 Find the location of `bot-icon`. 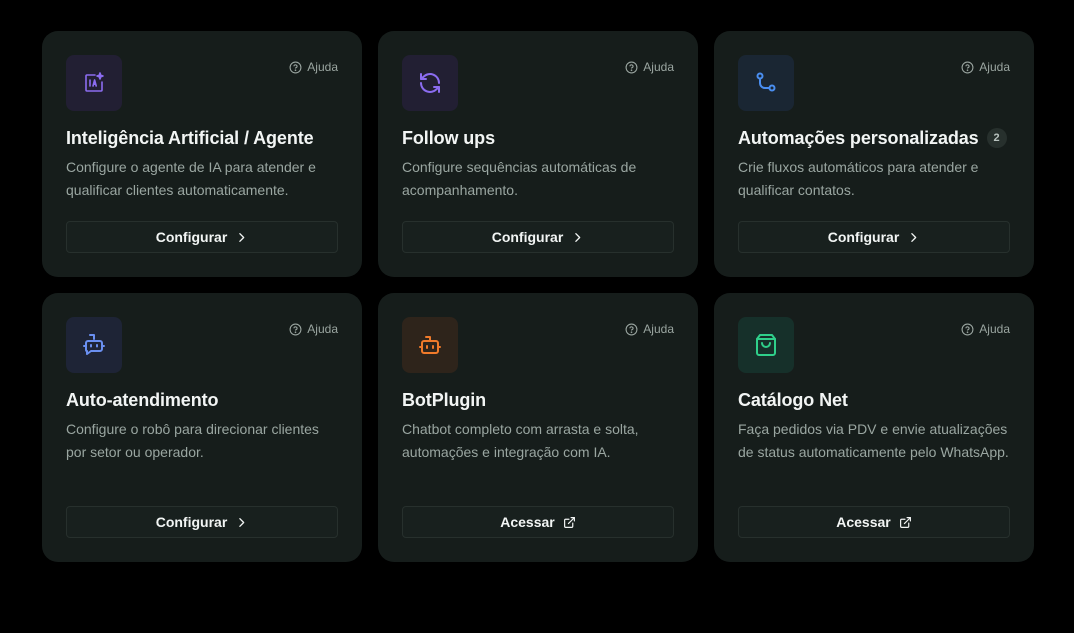

bot-icon is located at coordinates (430, 345).